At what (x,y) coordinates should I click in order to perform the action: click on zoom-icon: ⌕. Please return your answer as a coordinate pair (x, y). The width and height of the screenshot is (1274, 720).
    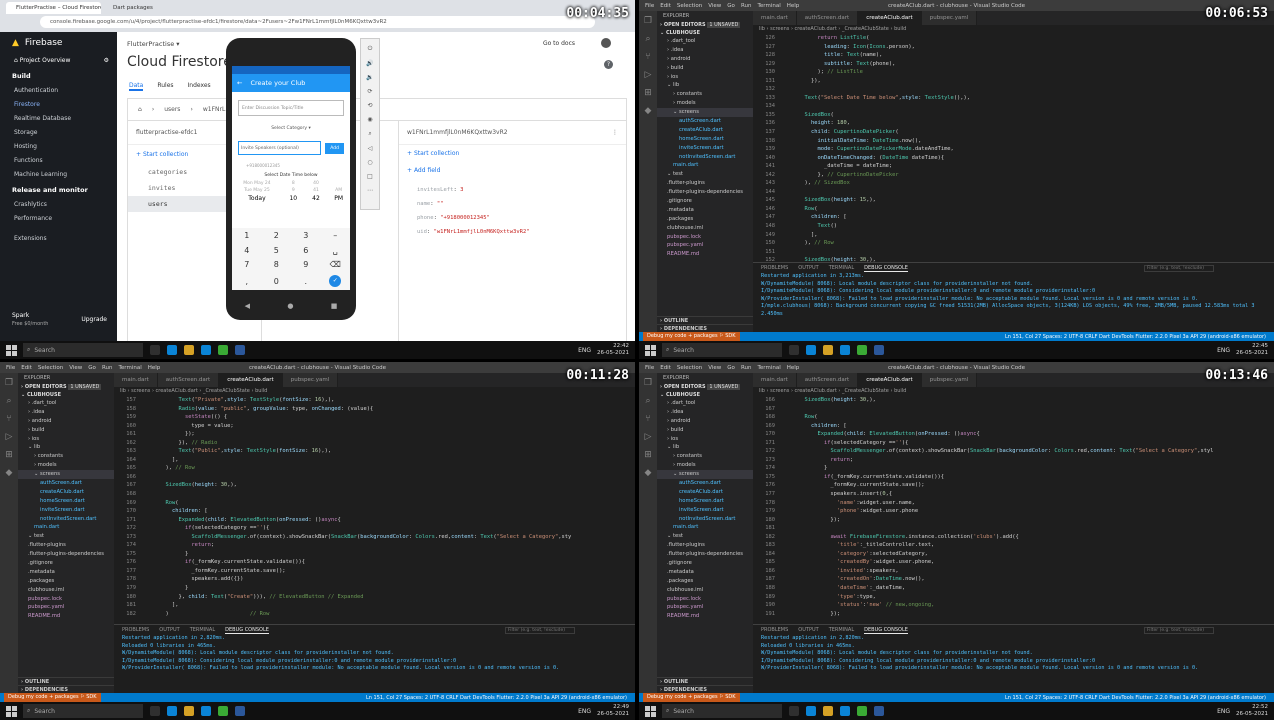
    Looking at the image, I should click on (369, 134).